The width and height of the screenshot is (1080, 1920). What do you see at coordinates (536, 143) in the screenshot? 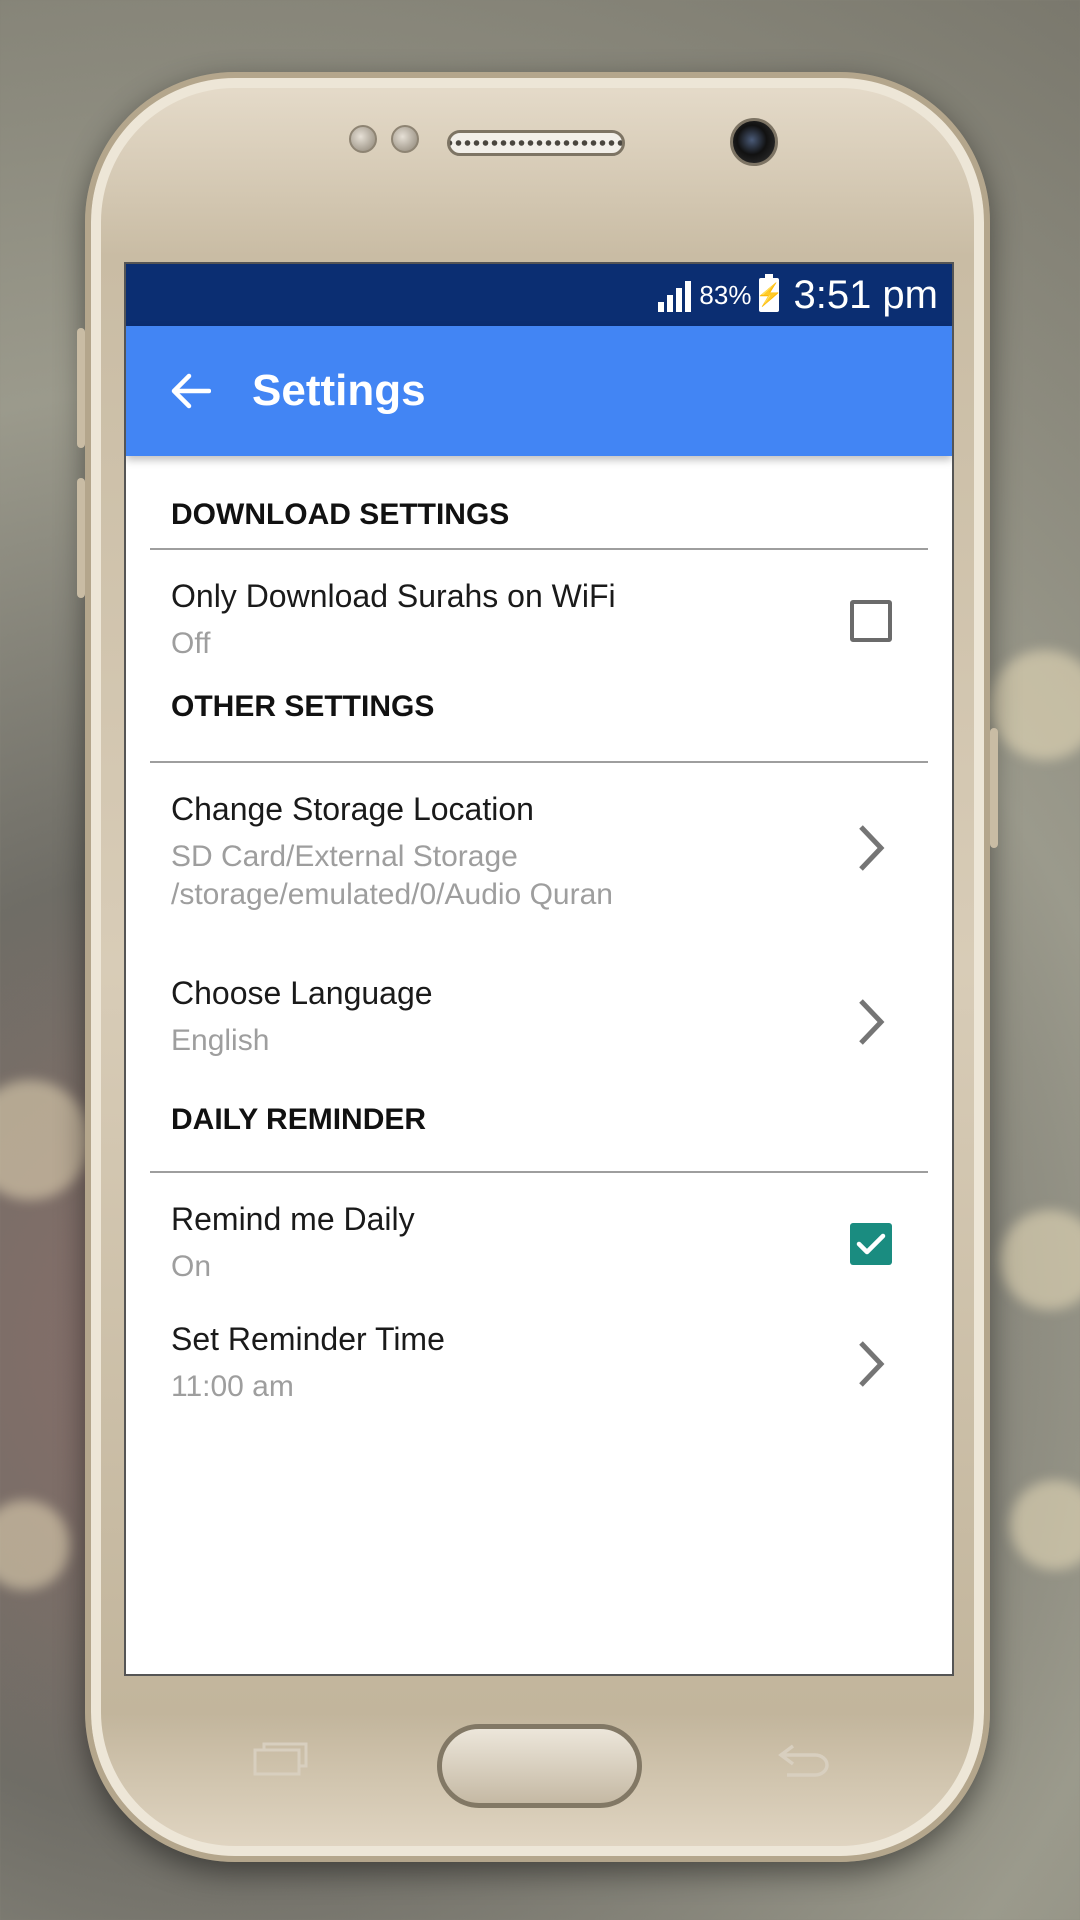
I see `earpiece-speaker` at bounding box center [536, 143].